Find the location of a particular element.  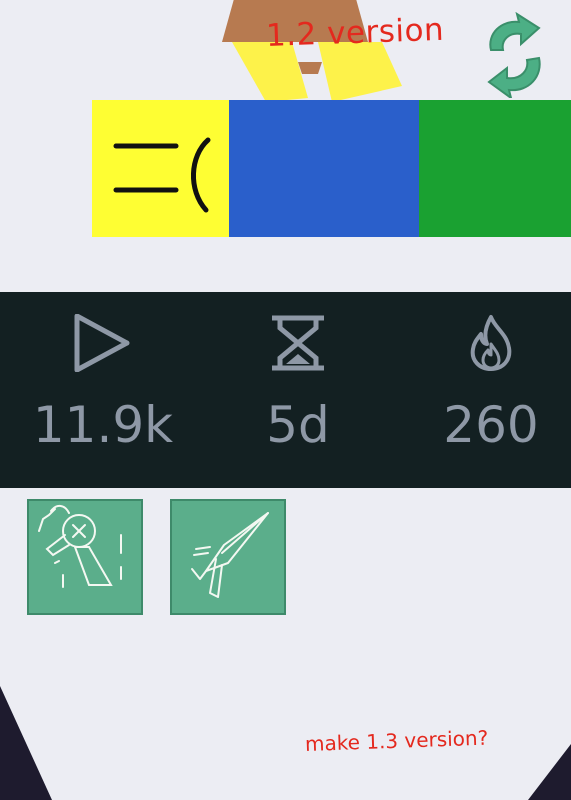

stat-age: 5d is located at coordinates (298, 390).